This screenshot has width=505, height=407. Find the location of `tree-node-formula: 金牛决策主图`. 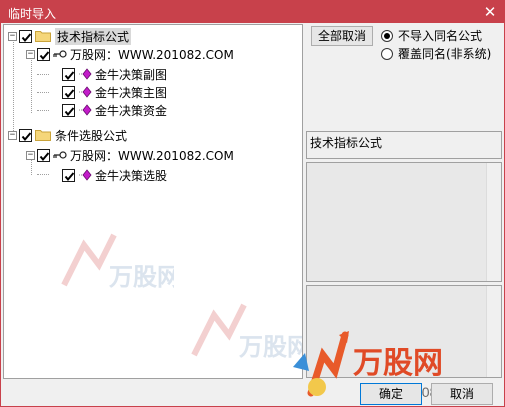

tree-node-formula: 金牛决策主图 is located at coordinates (114, 92).